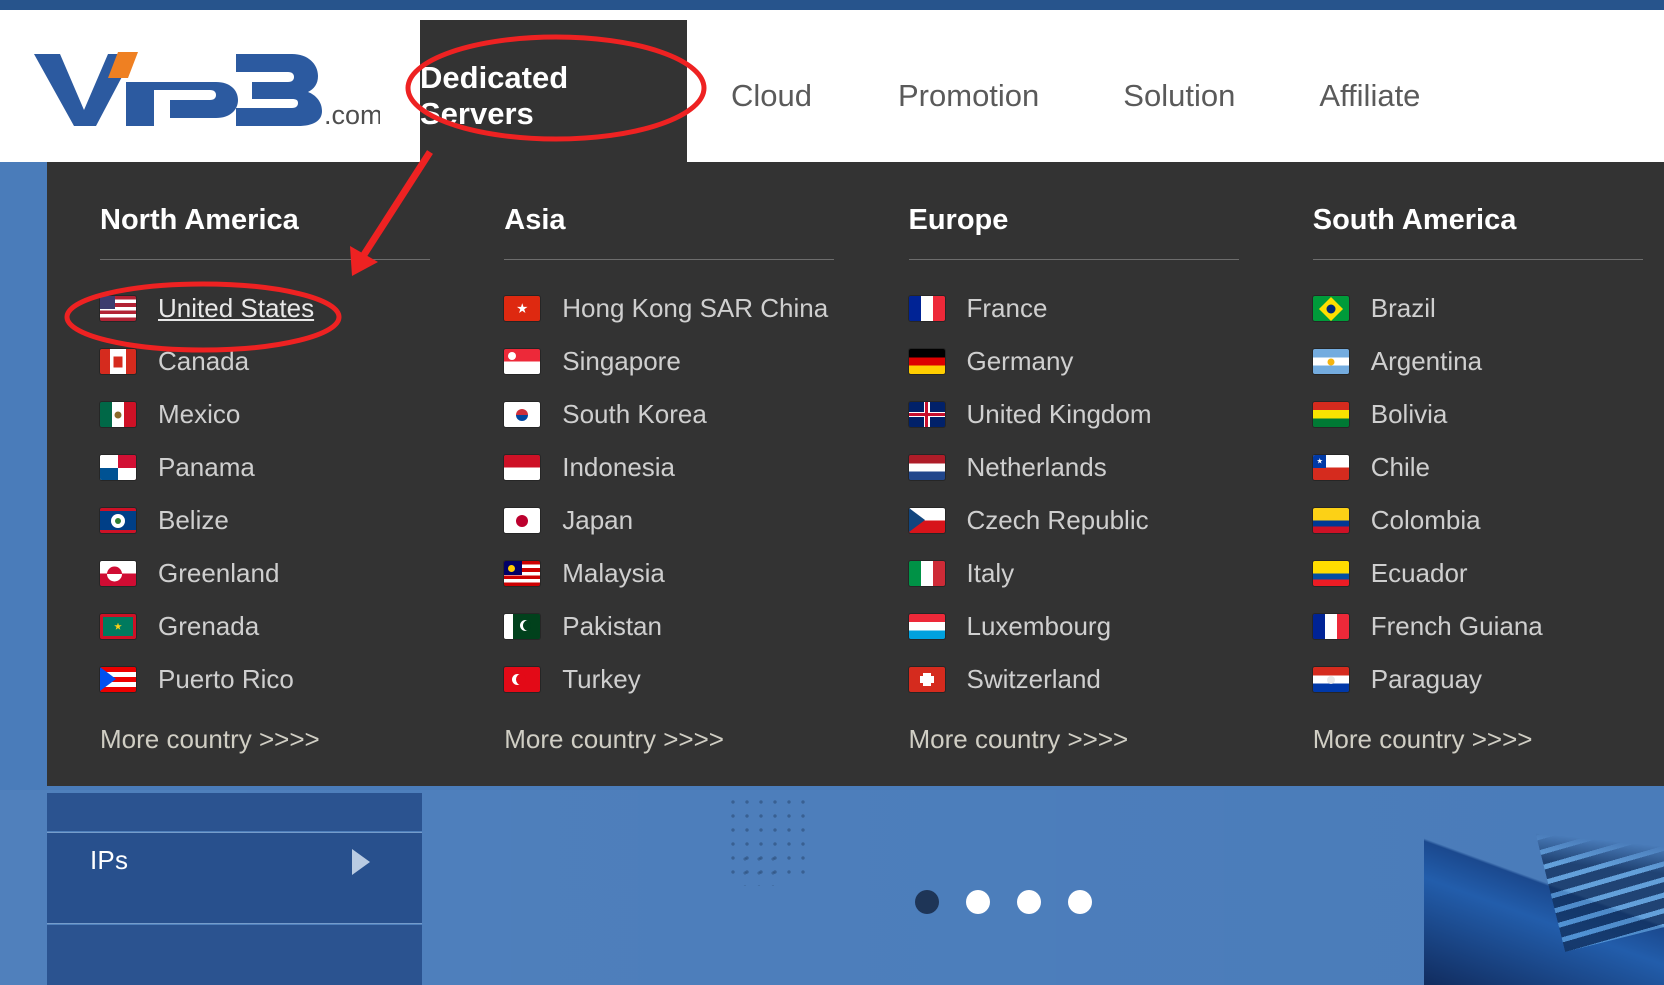 Image resolution: width=1664 pixels, height=985 pixels. What do you see at coordinates (1414, 220) in the screenshot?
I see `column-title: South America` at bounding box center [1414, 220].